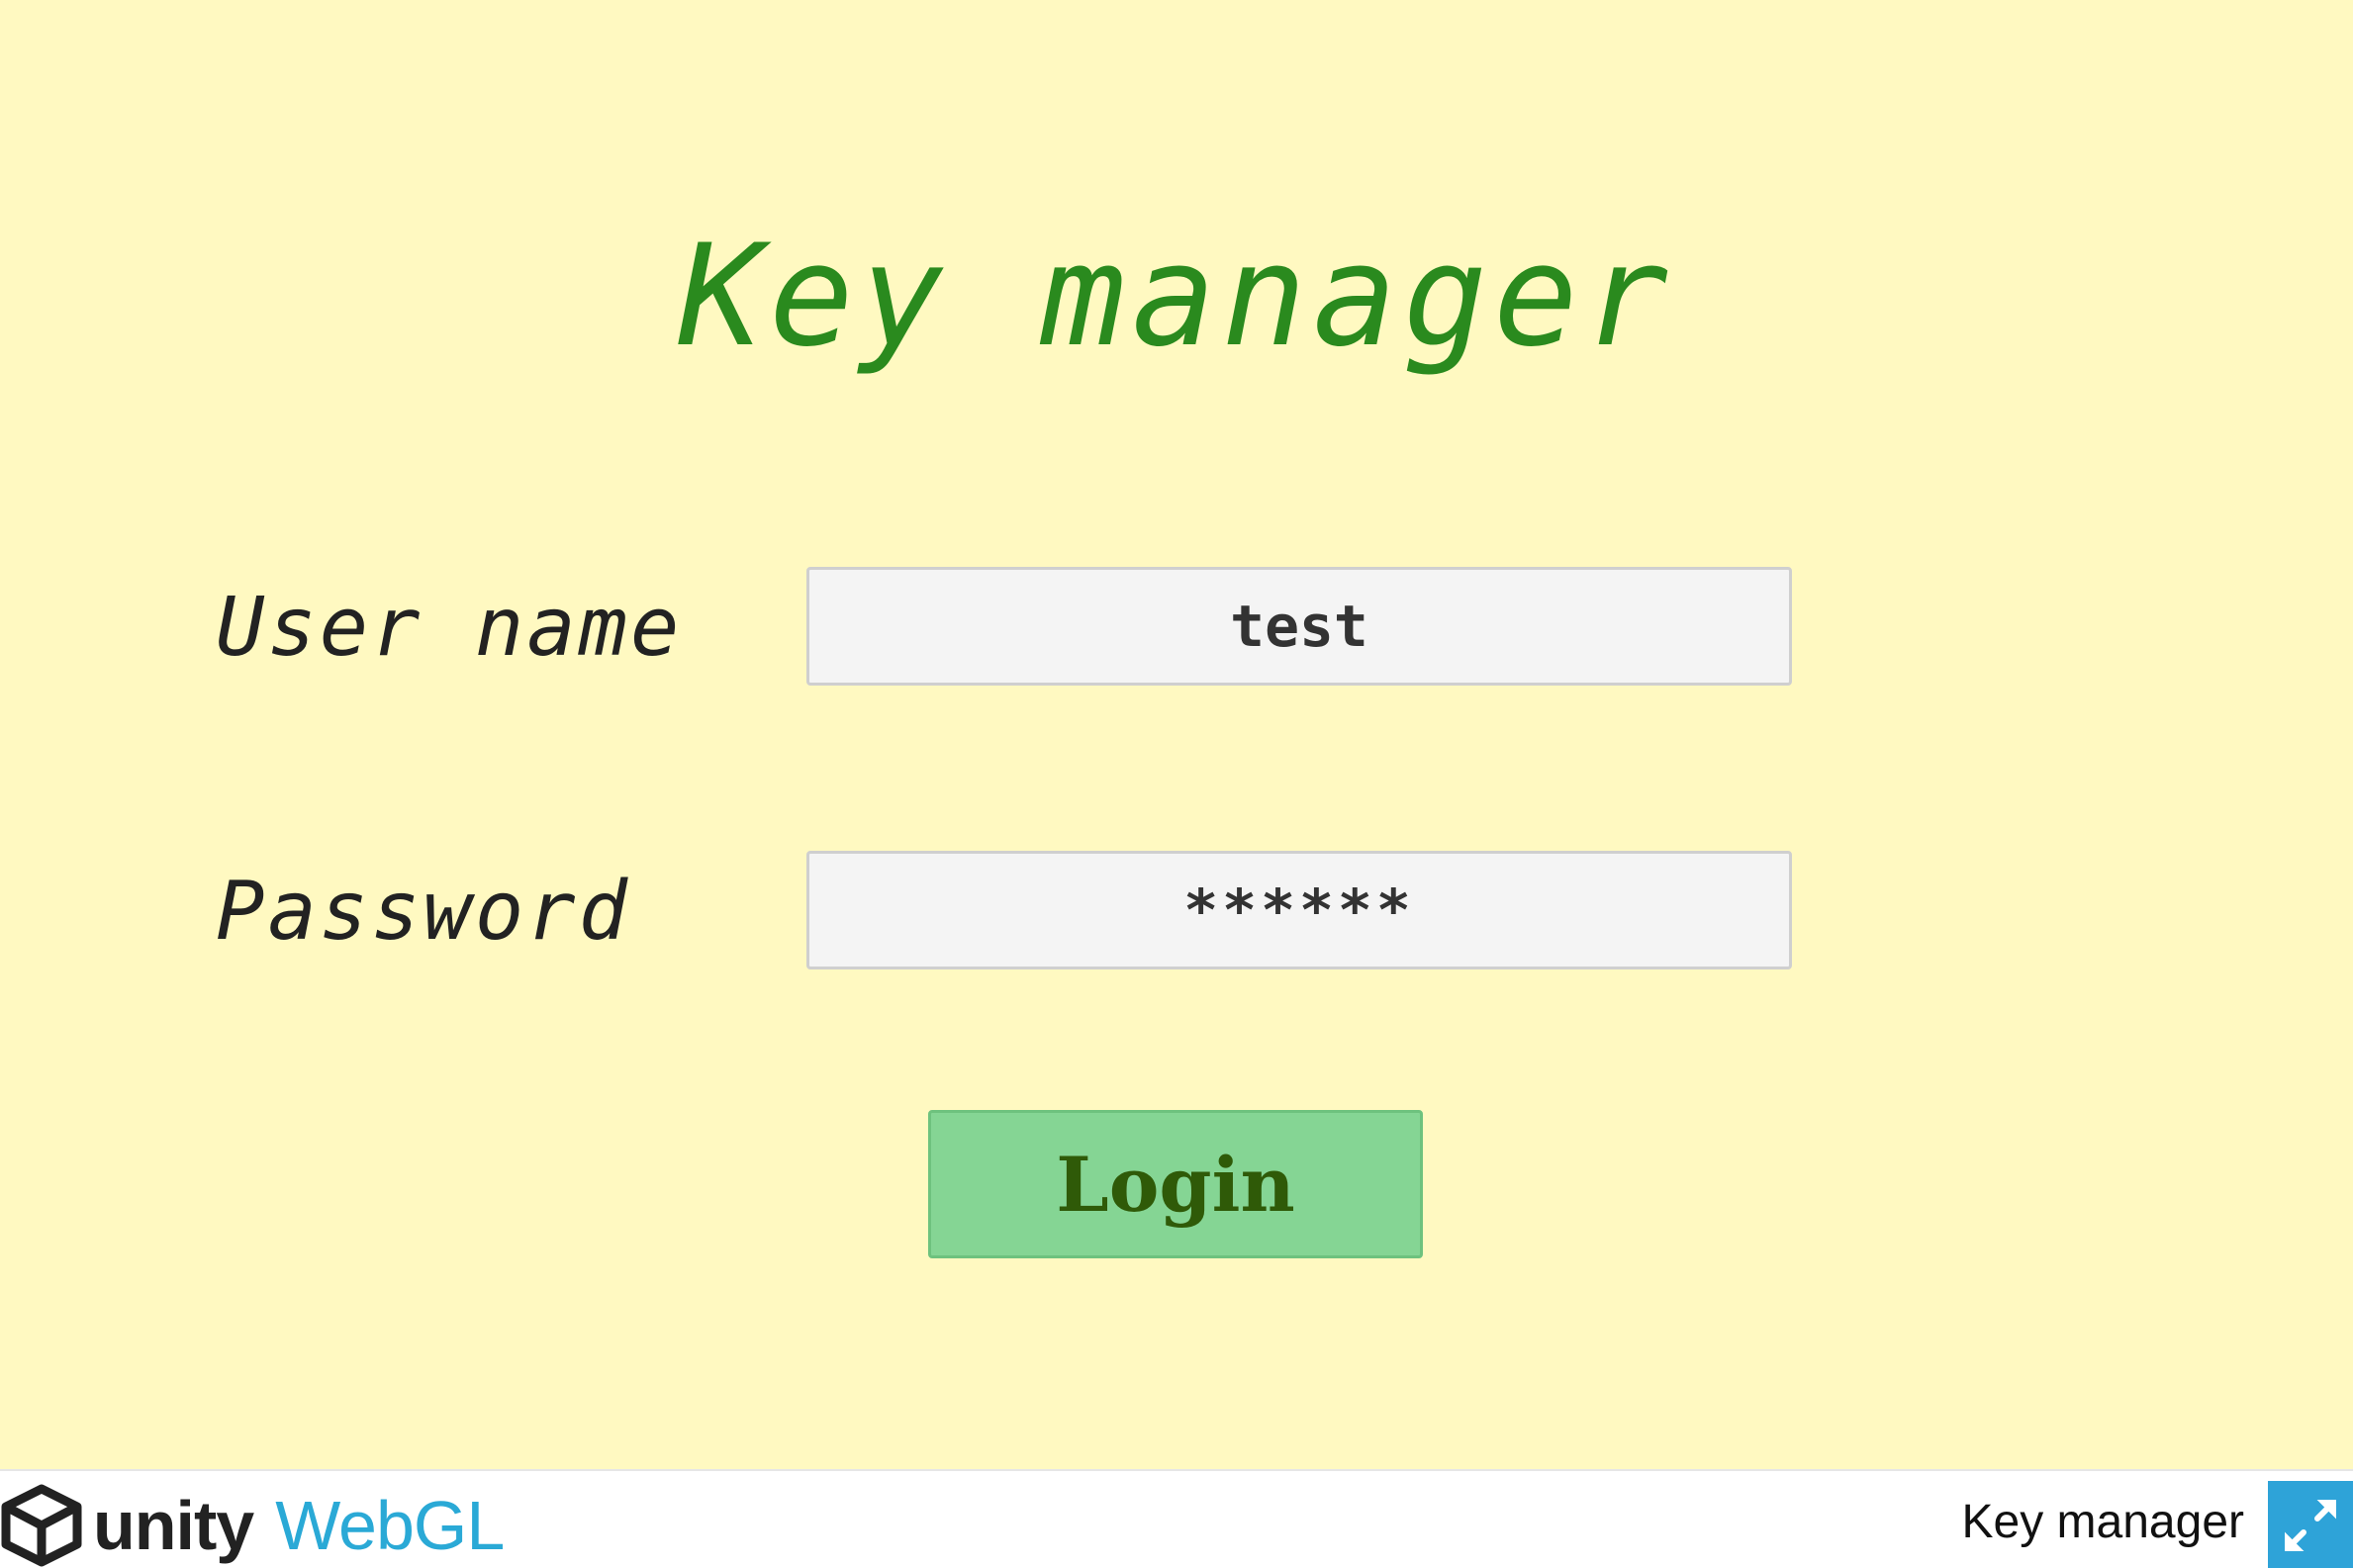  What do you see at coordinates (390, 1525) in the screenshot?
I see `logo-word-webgl: WebGL` at bounding box center [390, 1525].